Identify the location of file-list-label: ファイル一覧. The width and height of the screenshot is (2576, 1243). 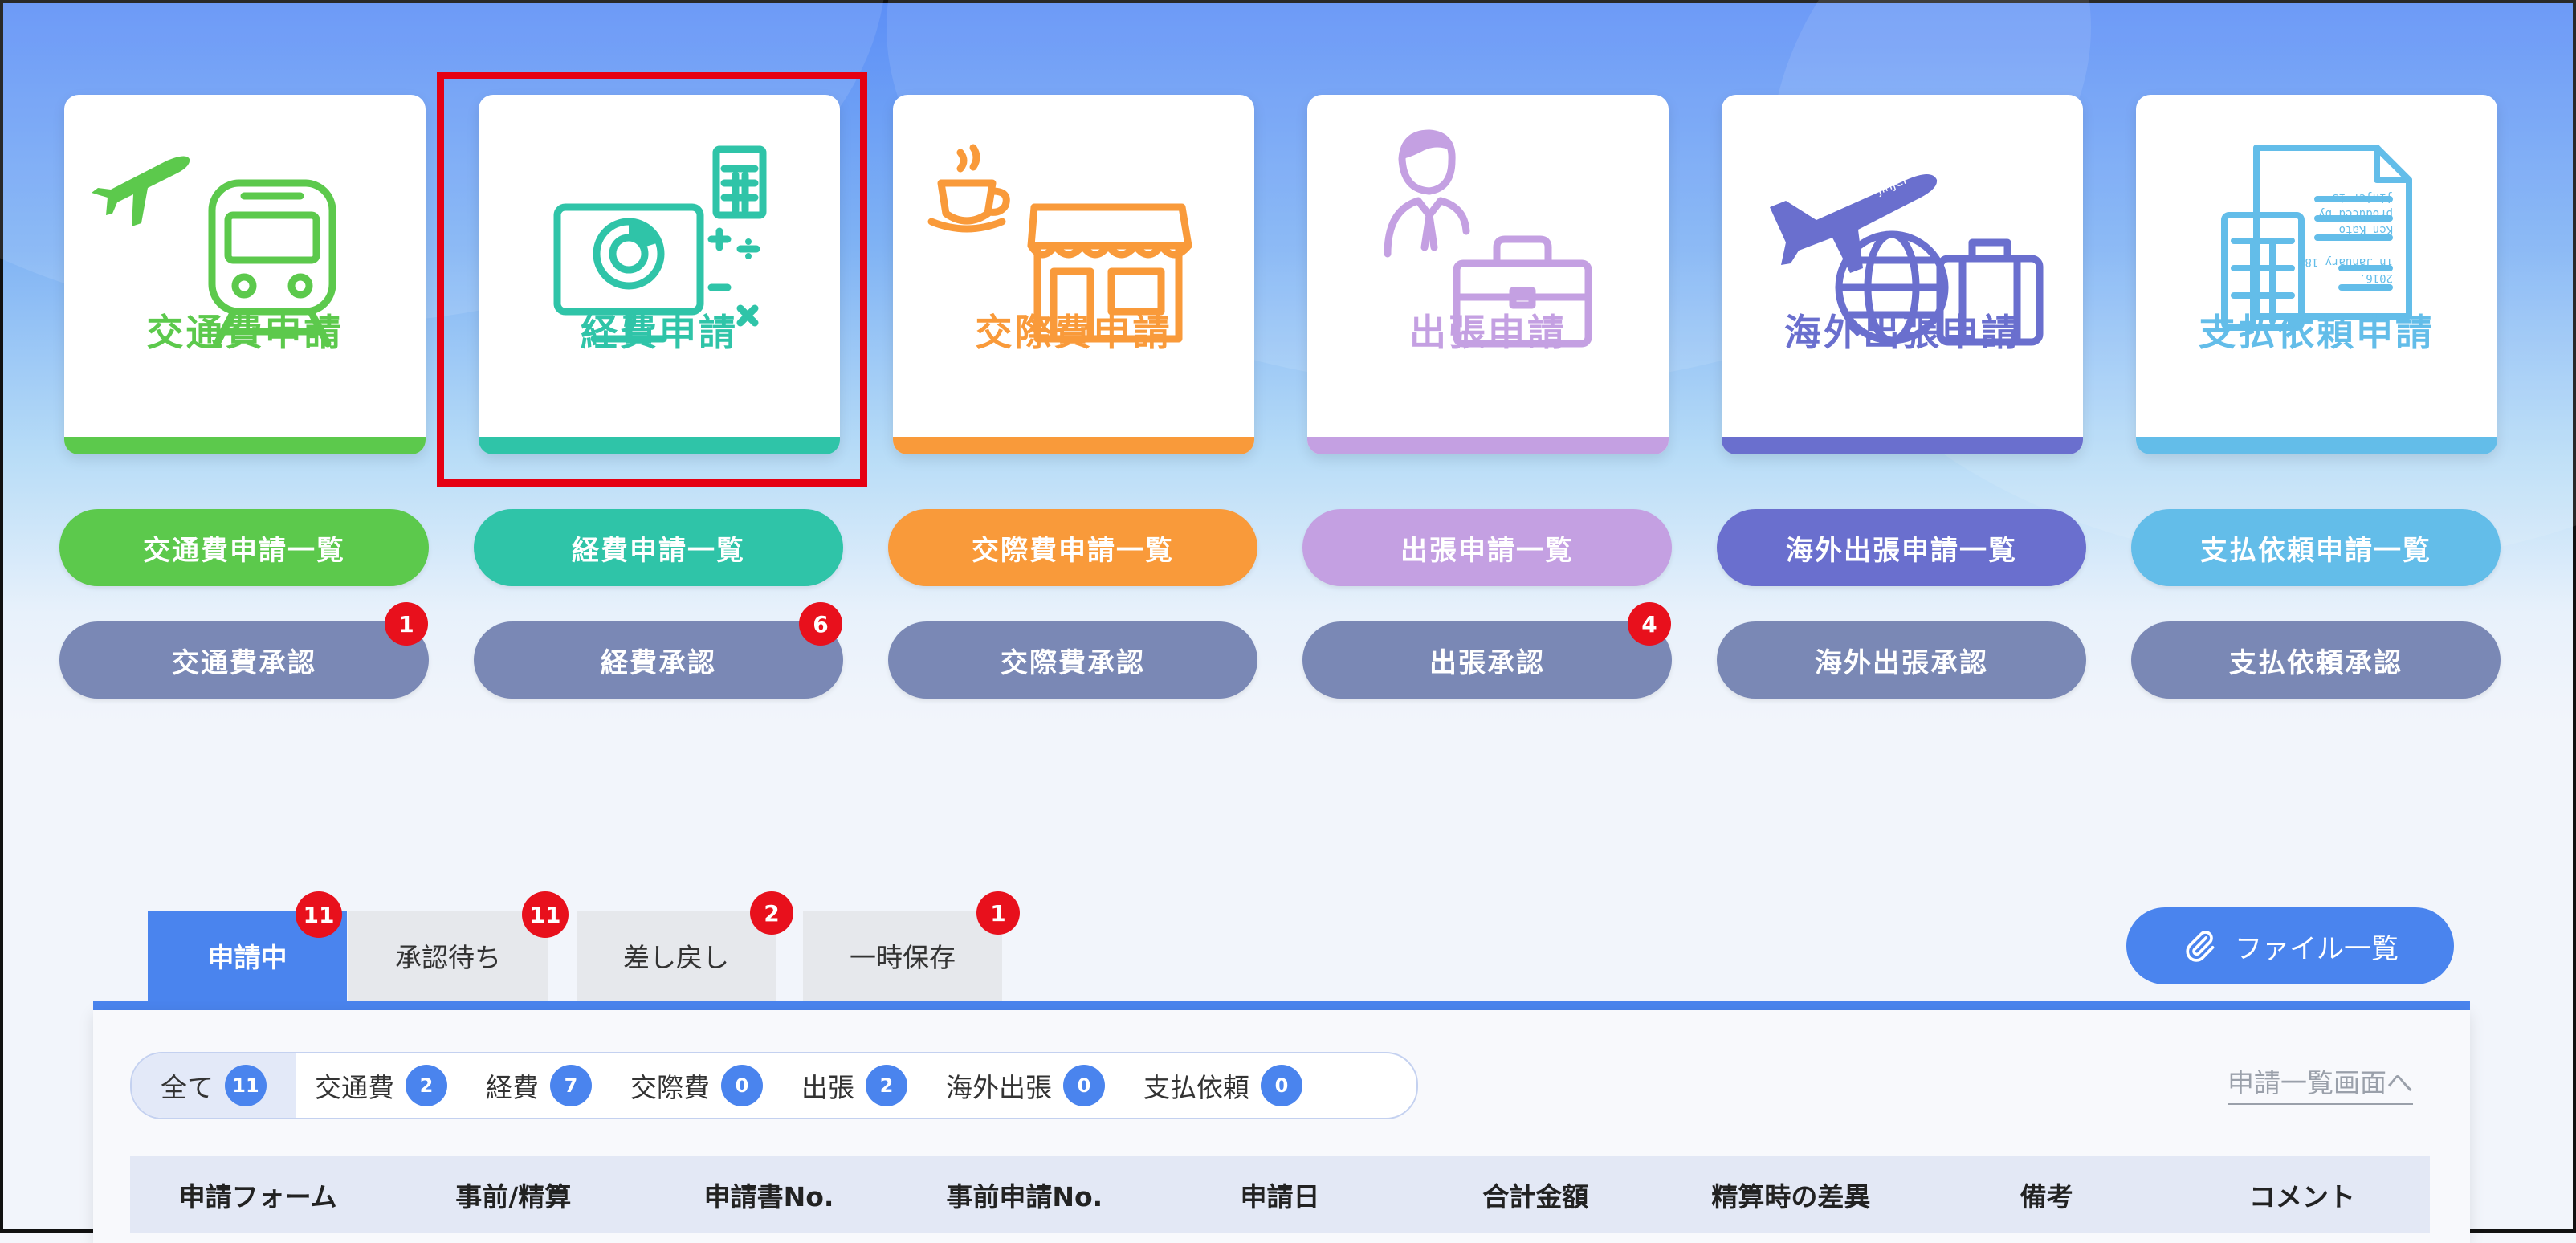
(2317, 948).